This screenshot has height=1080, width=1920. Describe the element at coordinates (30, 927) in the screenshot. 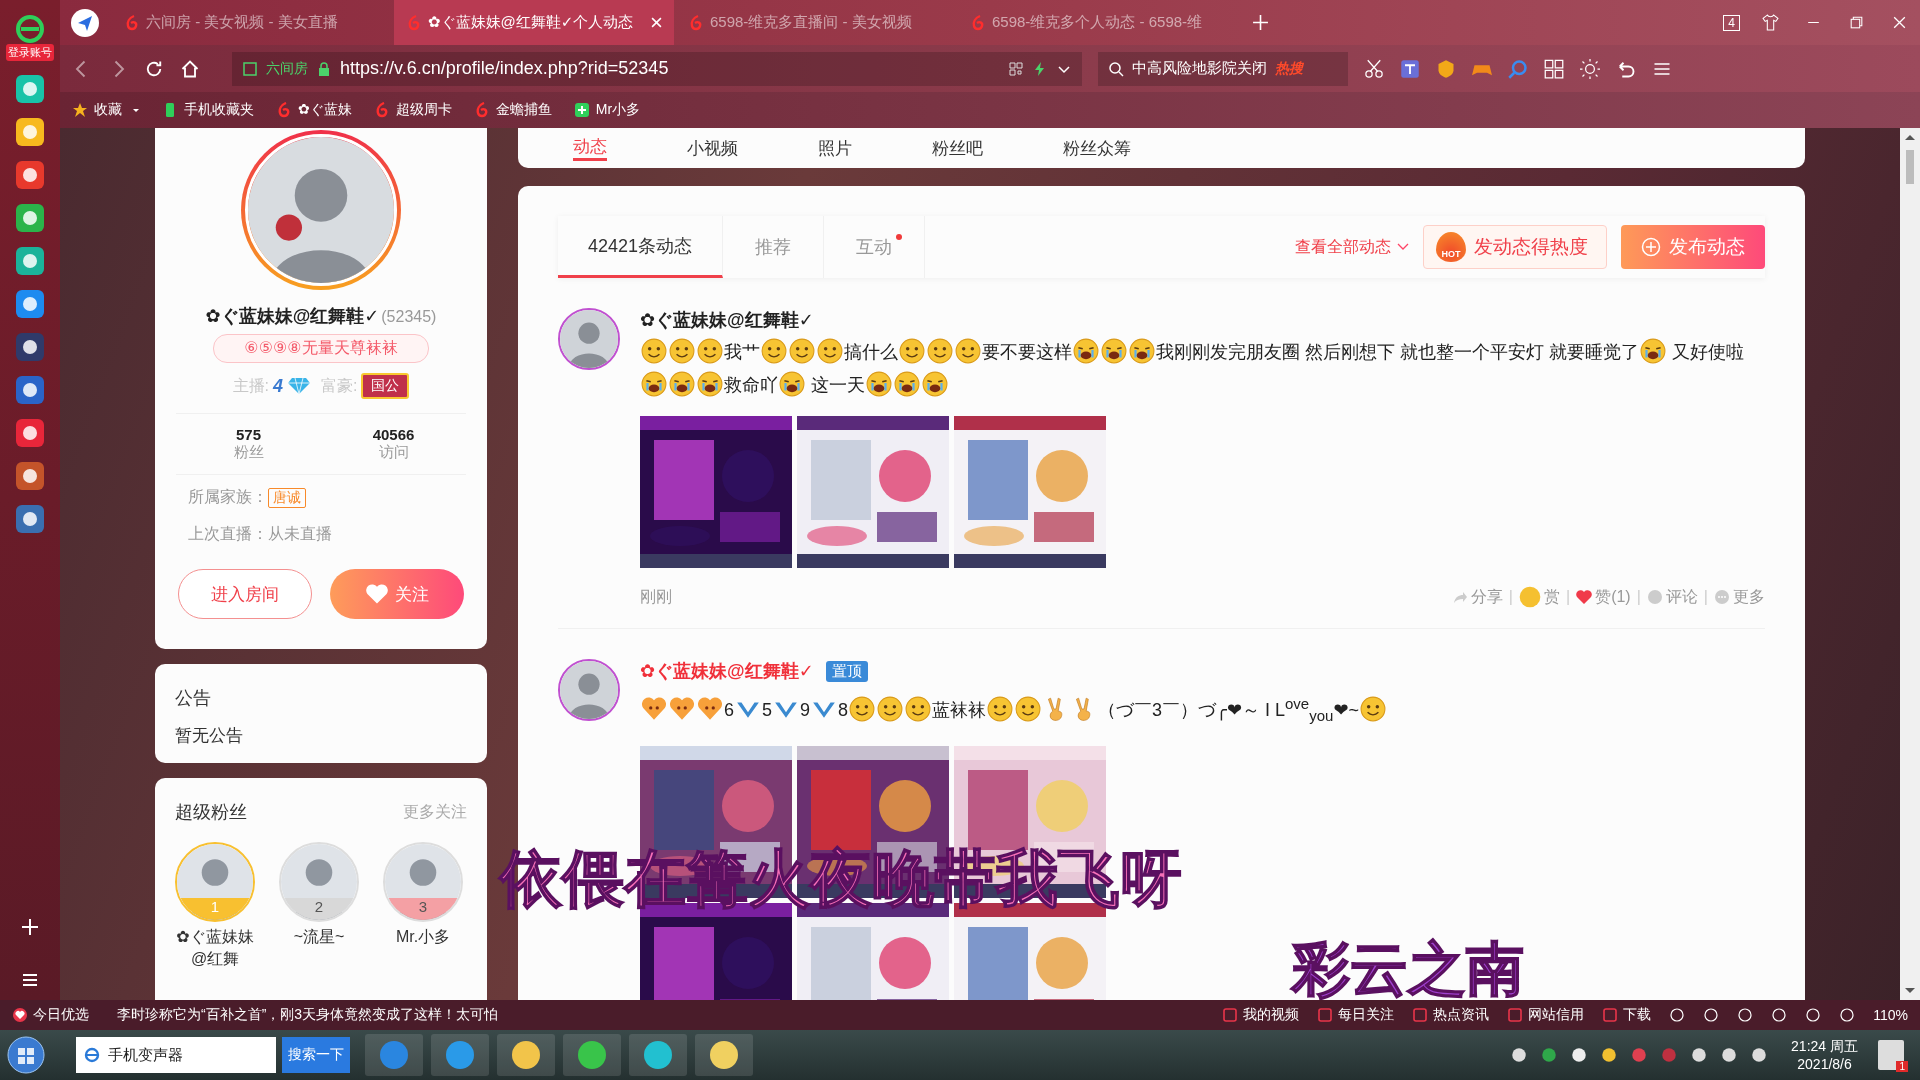

I see `add-icon` at that location.